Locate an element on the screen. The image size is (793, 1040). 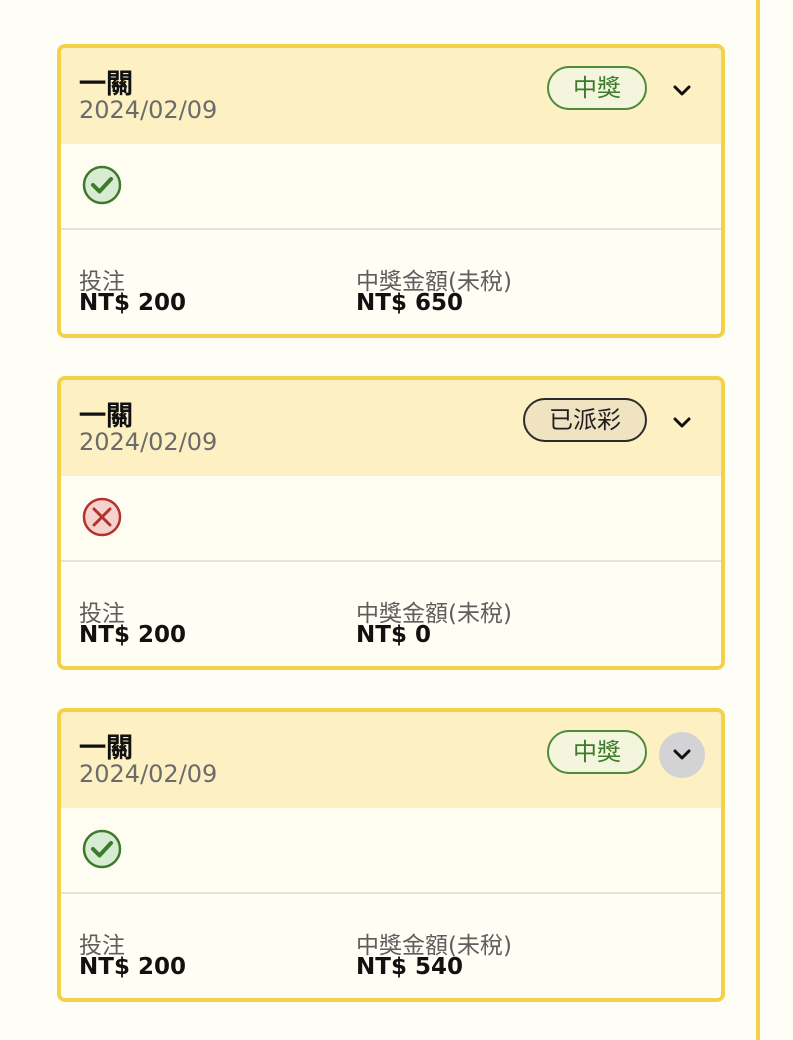
bet-card-header: 一關 2024/02/09 已派彩 is located at coordinates (391, 428).